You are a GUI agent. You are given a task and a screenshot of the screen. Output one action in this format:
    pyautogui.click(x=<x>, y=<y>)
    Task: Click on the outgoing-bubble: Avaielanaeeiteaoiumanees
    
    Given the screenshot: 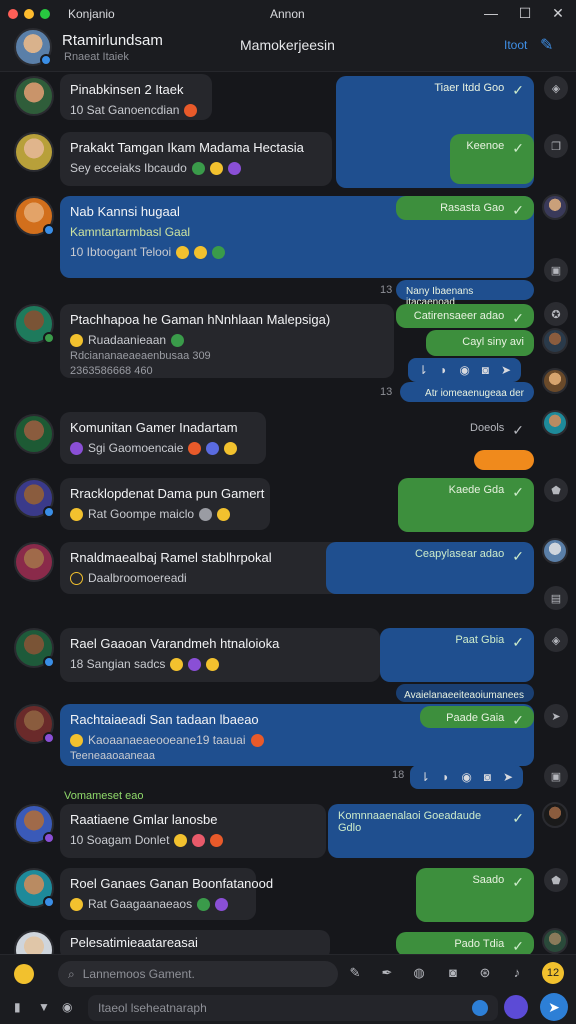 What is the action you would take?
    pyautogui.click(x=465, y=693)
    